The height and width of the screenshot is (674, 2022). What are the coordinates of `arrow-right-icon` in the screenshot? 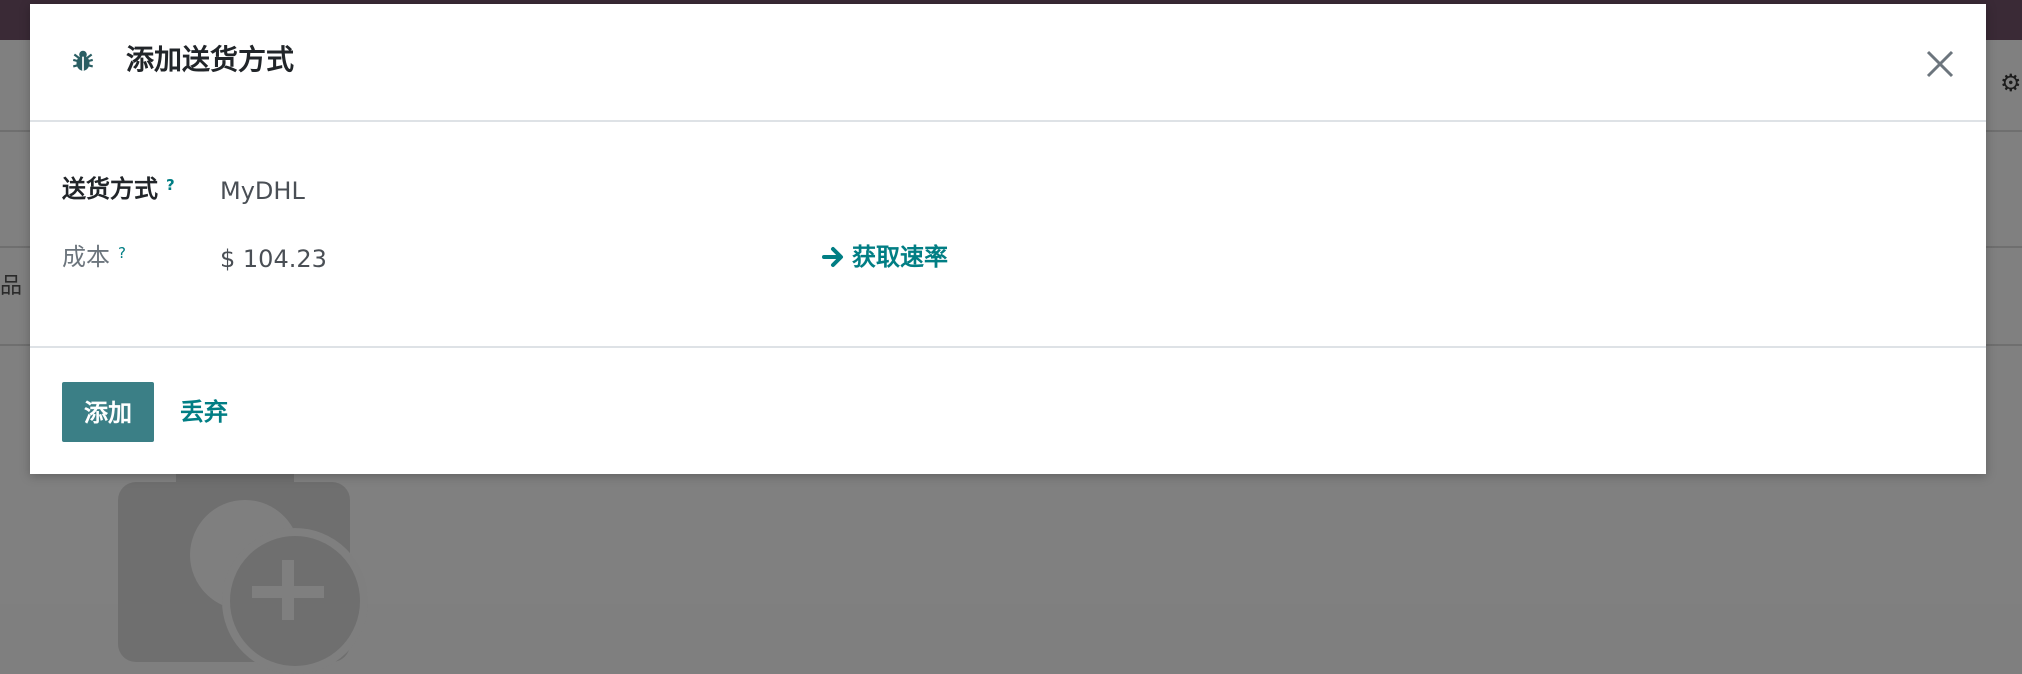 It's located at (832, 257).